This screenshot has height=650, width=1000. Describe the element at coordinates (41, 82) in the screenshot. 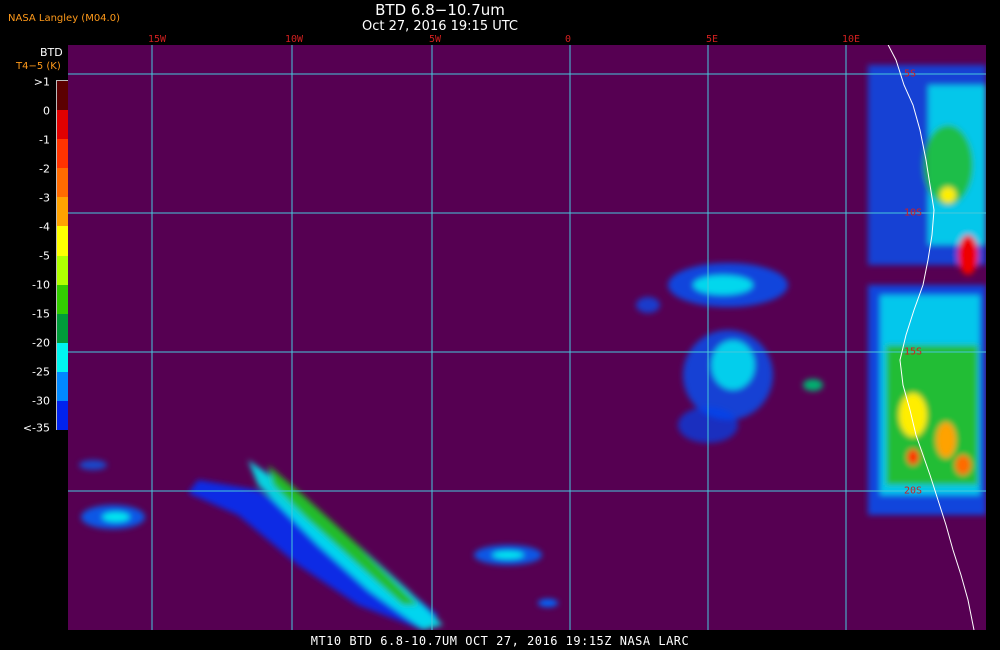

I see `legend-tick: >1` at that location.